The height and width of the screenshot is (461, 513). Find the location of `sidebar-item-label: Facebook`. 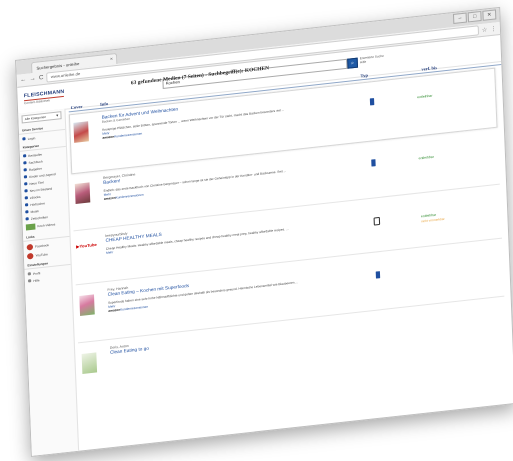

sidebar-item-label: Facebook is located at coordinates (42, 245).